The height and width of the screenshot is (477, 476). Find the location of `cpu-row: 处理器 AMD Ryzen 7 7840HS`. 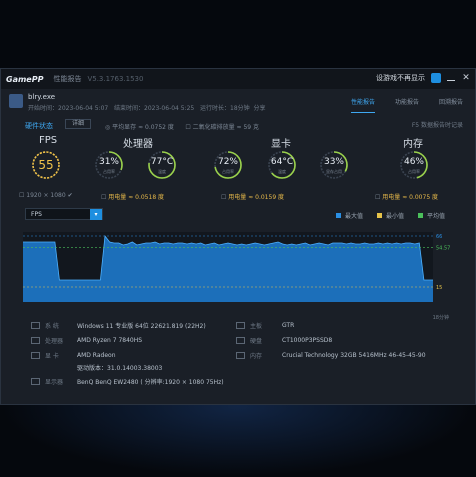

cpu-row: 处理器 AMD Ryzen 7 7840HS is located at coordinates (86, 340).